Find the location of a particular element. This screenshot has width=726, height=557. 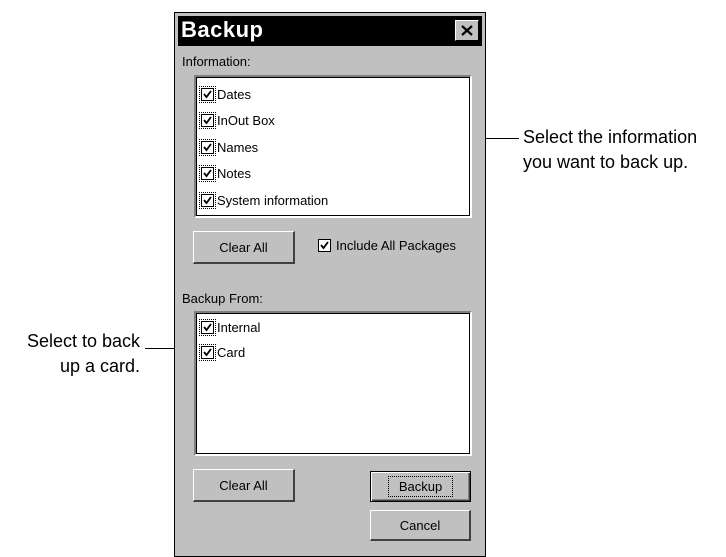

information-list-item: Names is located at coordinates (229, 147).